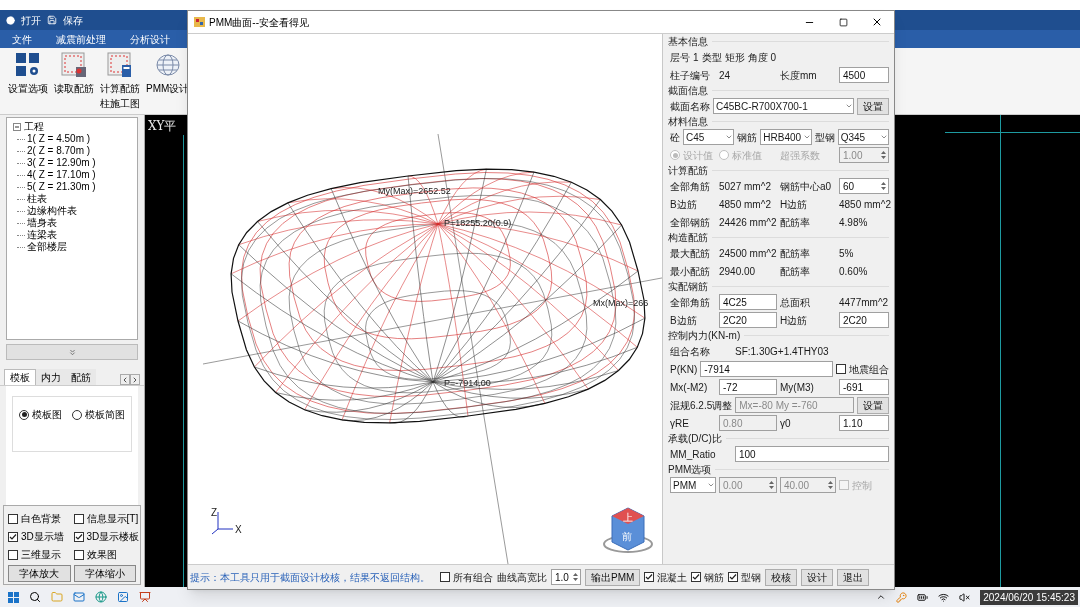 Image resolution: width=1080 pixels, height=607 pixels. What do you see at coordinates (711, 485) in the screenshot?
I see `chevron-down-icon` at bounding box center [711, 485].